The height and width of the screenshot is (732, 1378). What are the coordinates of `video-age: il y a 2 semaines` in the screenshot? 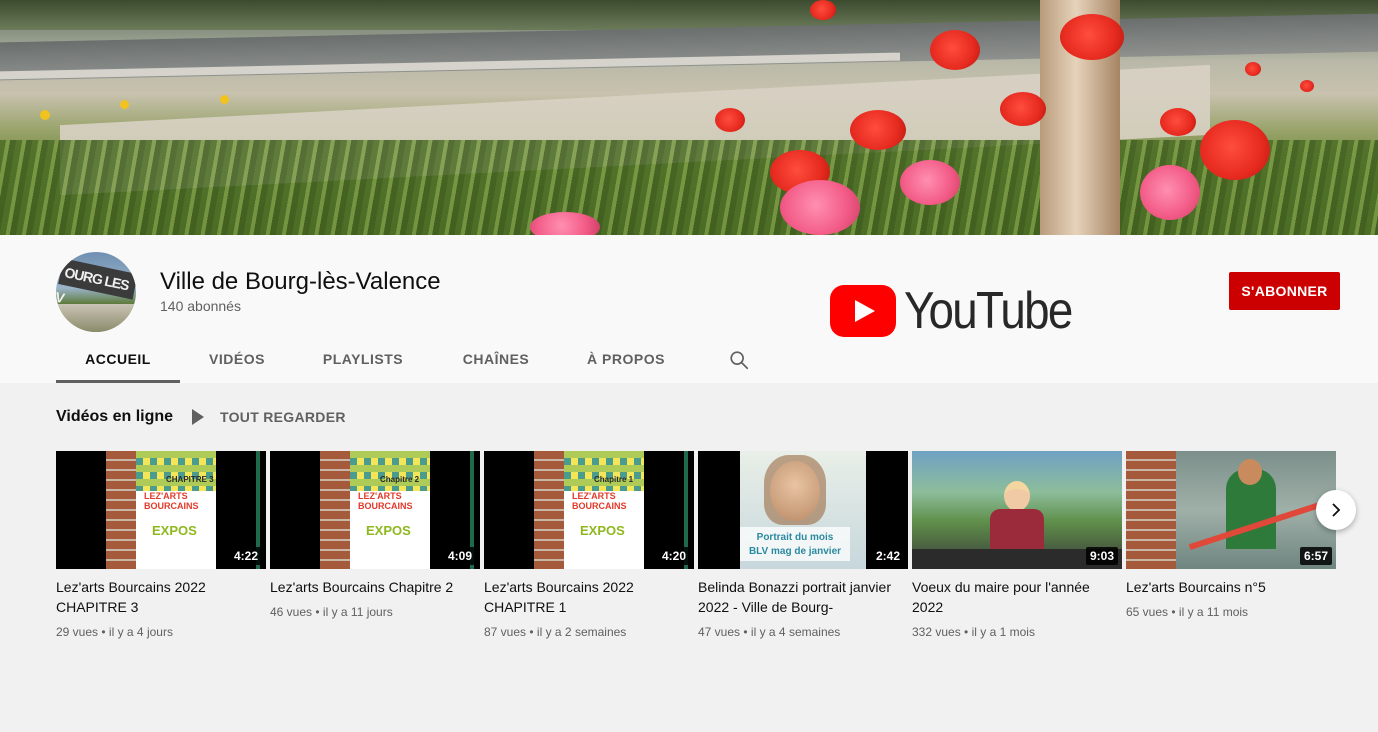 It's located at (581, 632).